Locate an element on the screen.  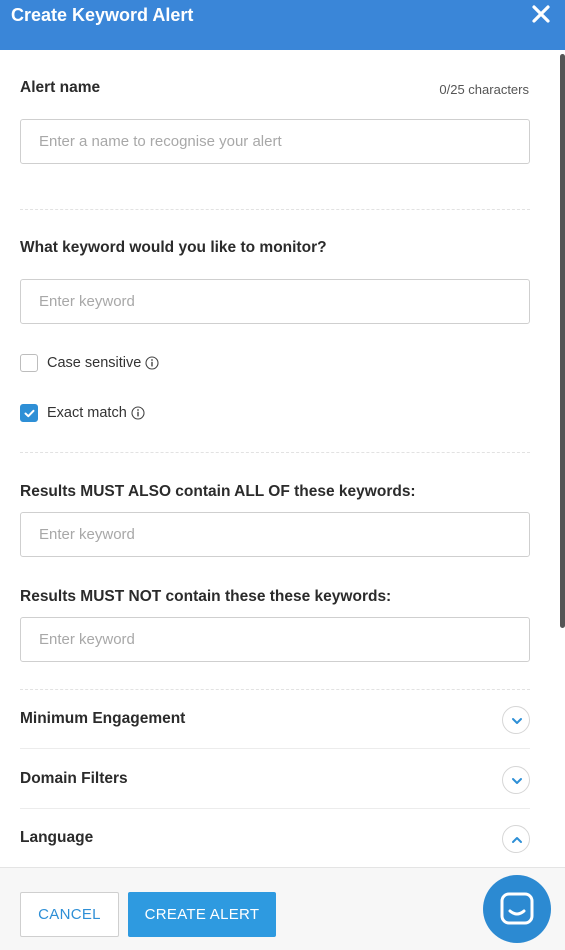
exact-match-label: Exact match is located at coordinates (87, 413).